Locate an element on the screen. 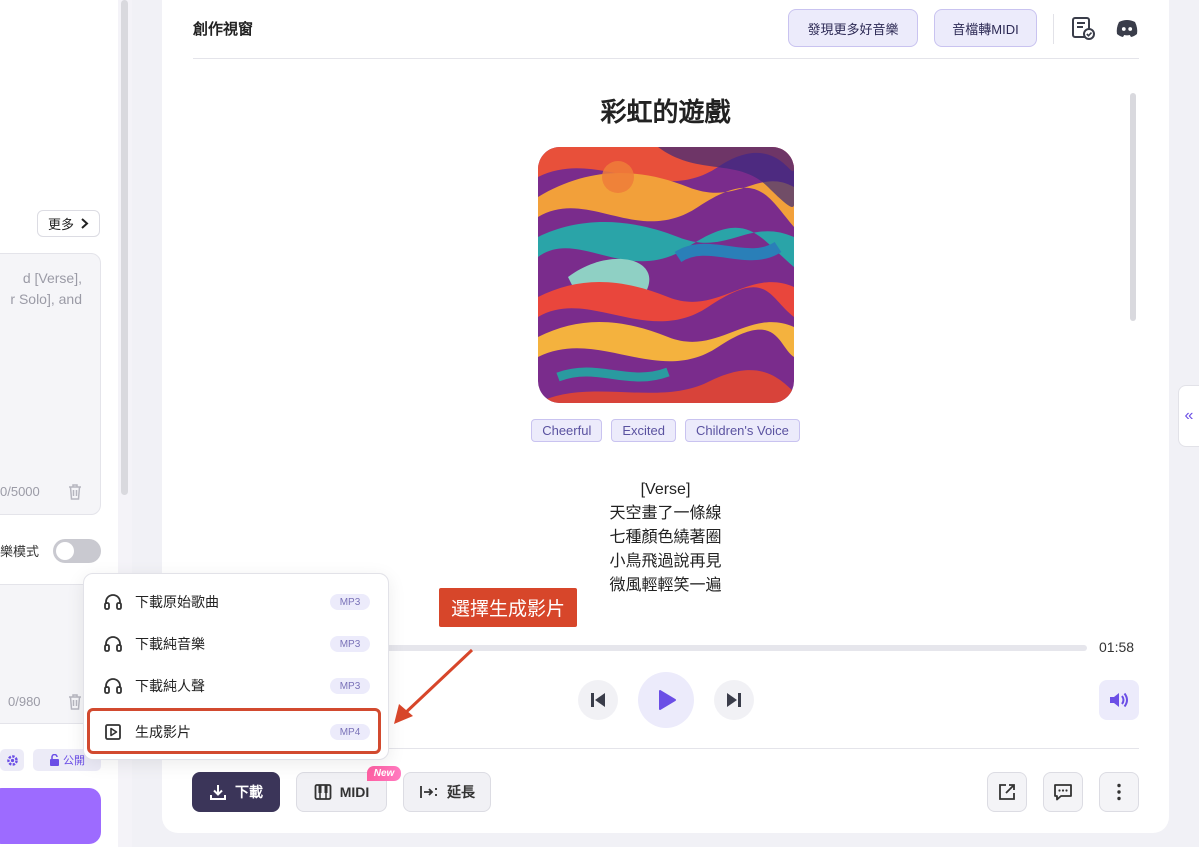  lyrics-line: 小鳥飛過說再見 is located at coordinates (665, 561).